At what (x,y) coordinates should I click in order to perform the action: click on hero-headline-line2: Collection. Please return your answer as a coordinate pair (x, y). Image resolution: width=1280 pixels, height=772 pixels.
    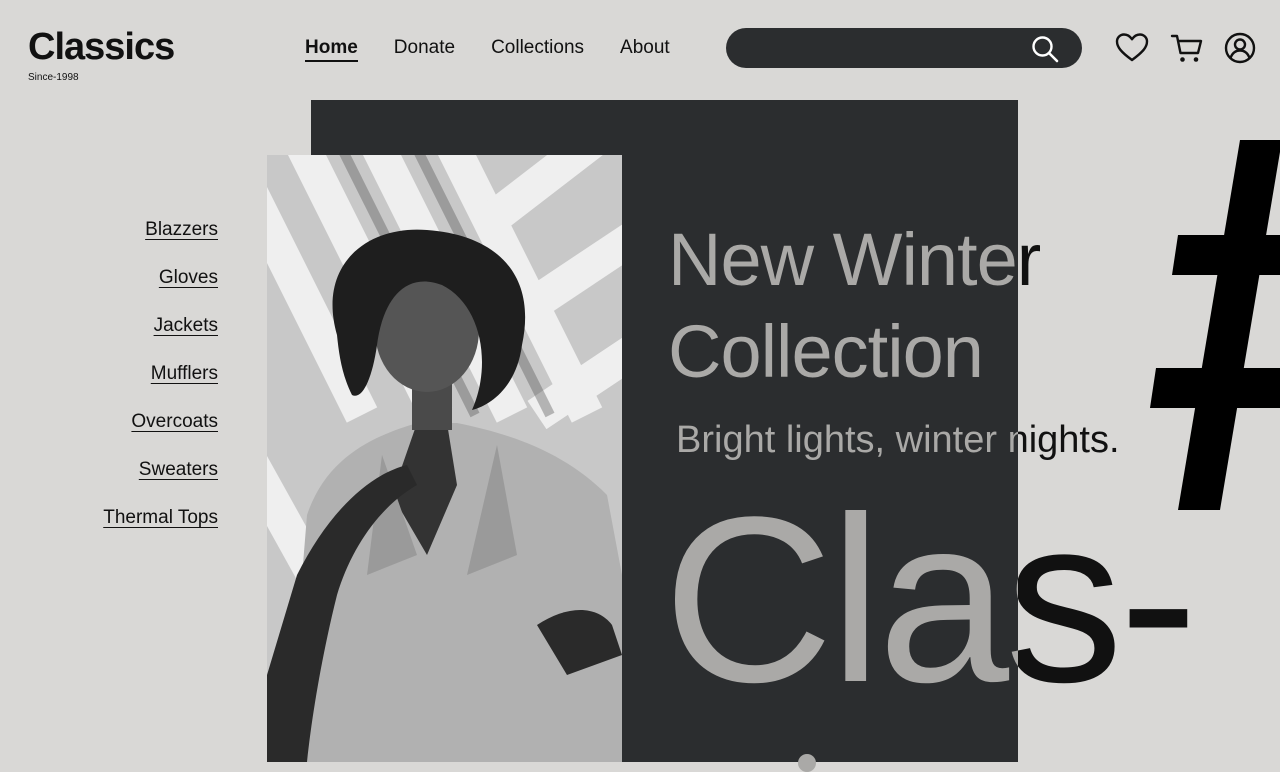
    Looking at the image, I should click on (825, 351).